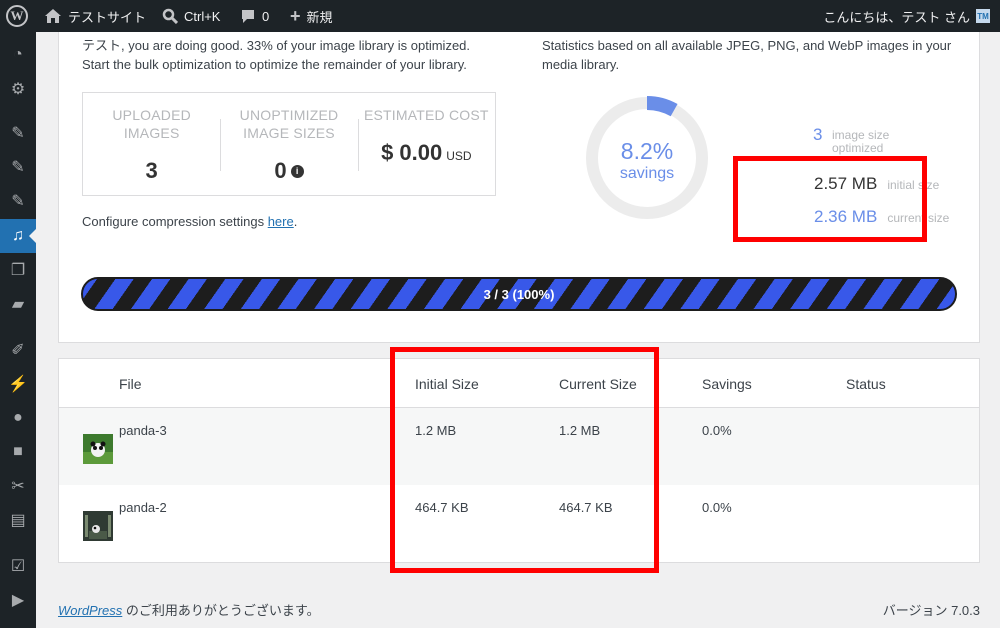 Image resolution: width=1000 pixels, height=628 pixels. I want to click on howdy-text: こんにちは、テスト さん, so click(896, 17).